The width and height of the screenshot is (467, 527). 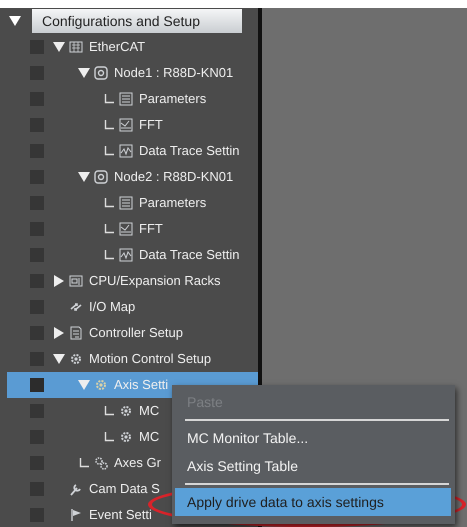 I want to click on rack-icon, so click(x=76, y=281).